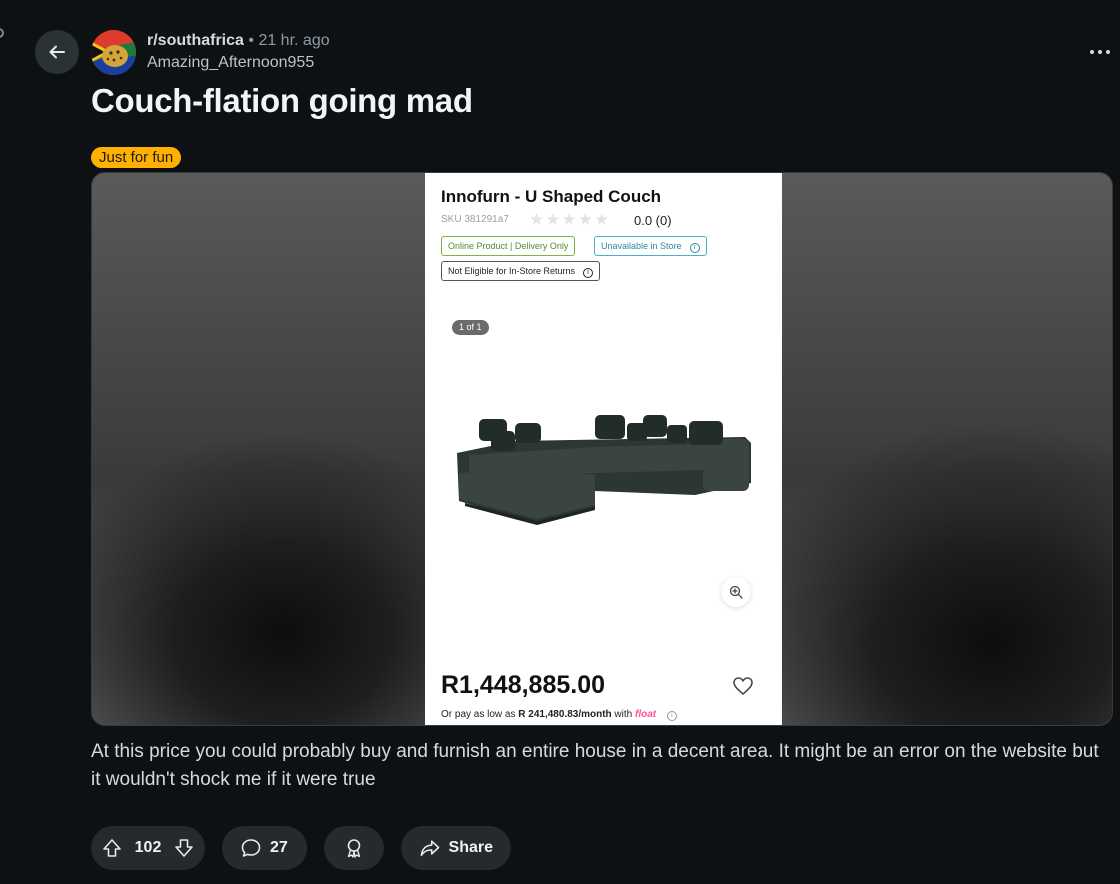  Describe the element at coordinates (2, 33) in the screenshot. I see `edge-indicator` at that location.